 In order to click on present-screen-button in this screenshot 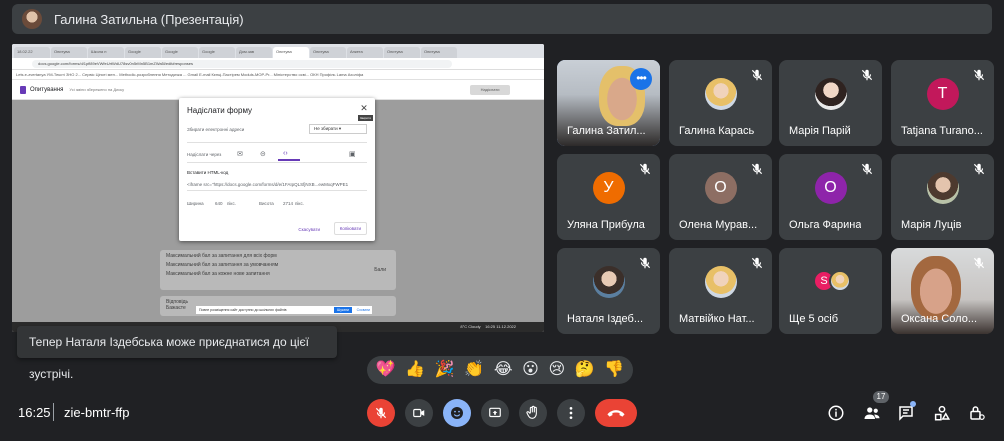, I will do `click(495, 413)`.